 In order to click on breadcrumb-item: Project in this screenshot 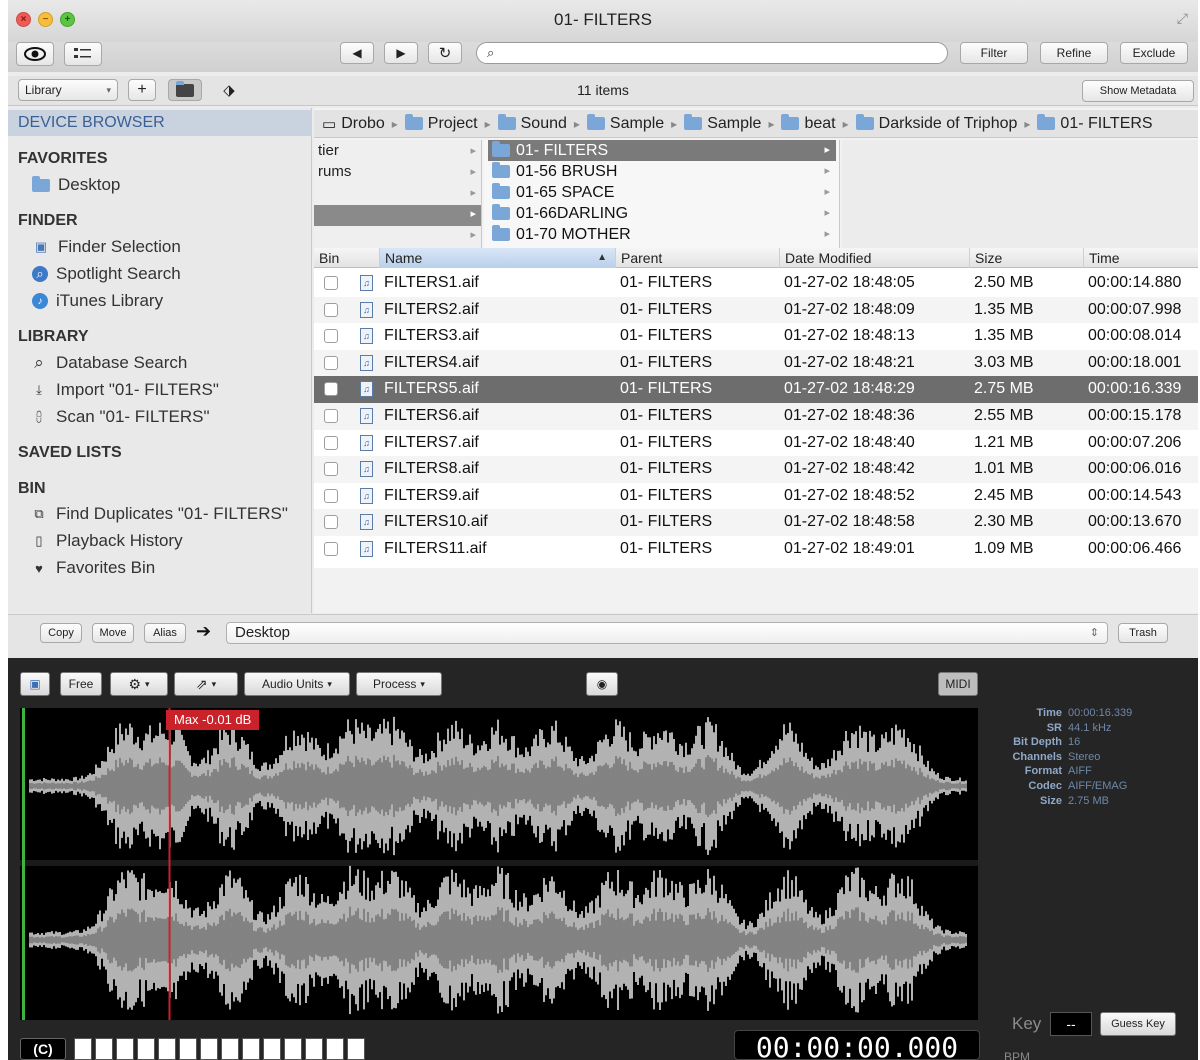, I will do `click(441, 123)`.